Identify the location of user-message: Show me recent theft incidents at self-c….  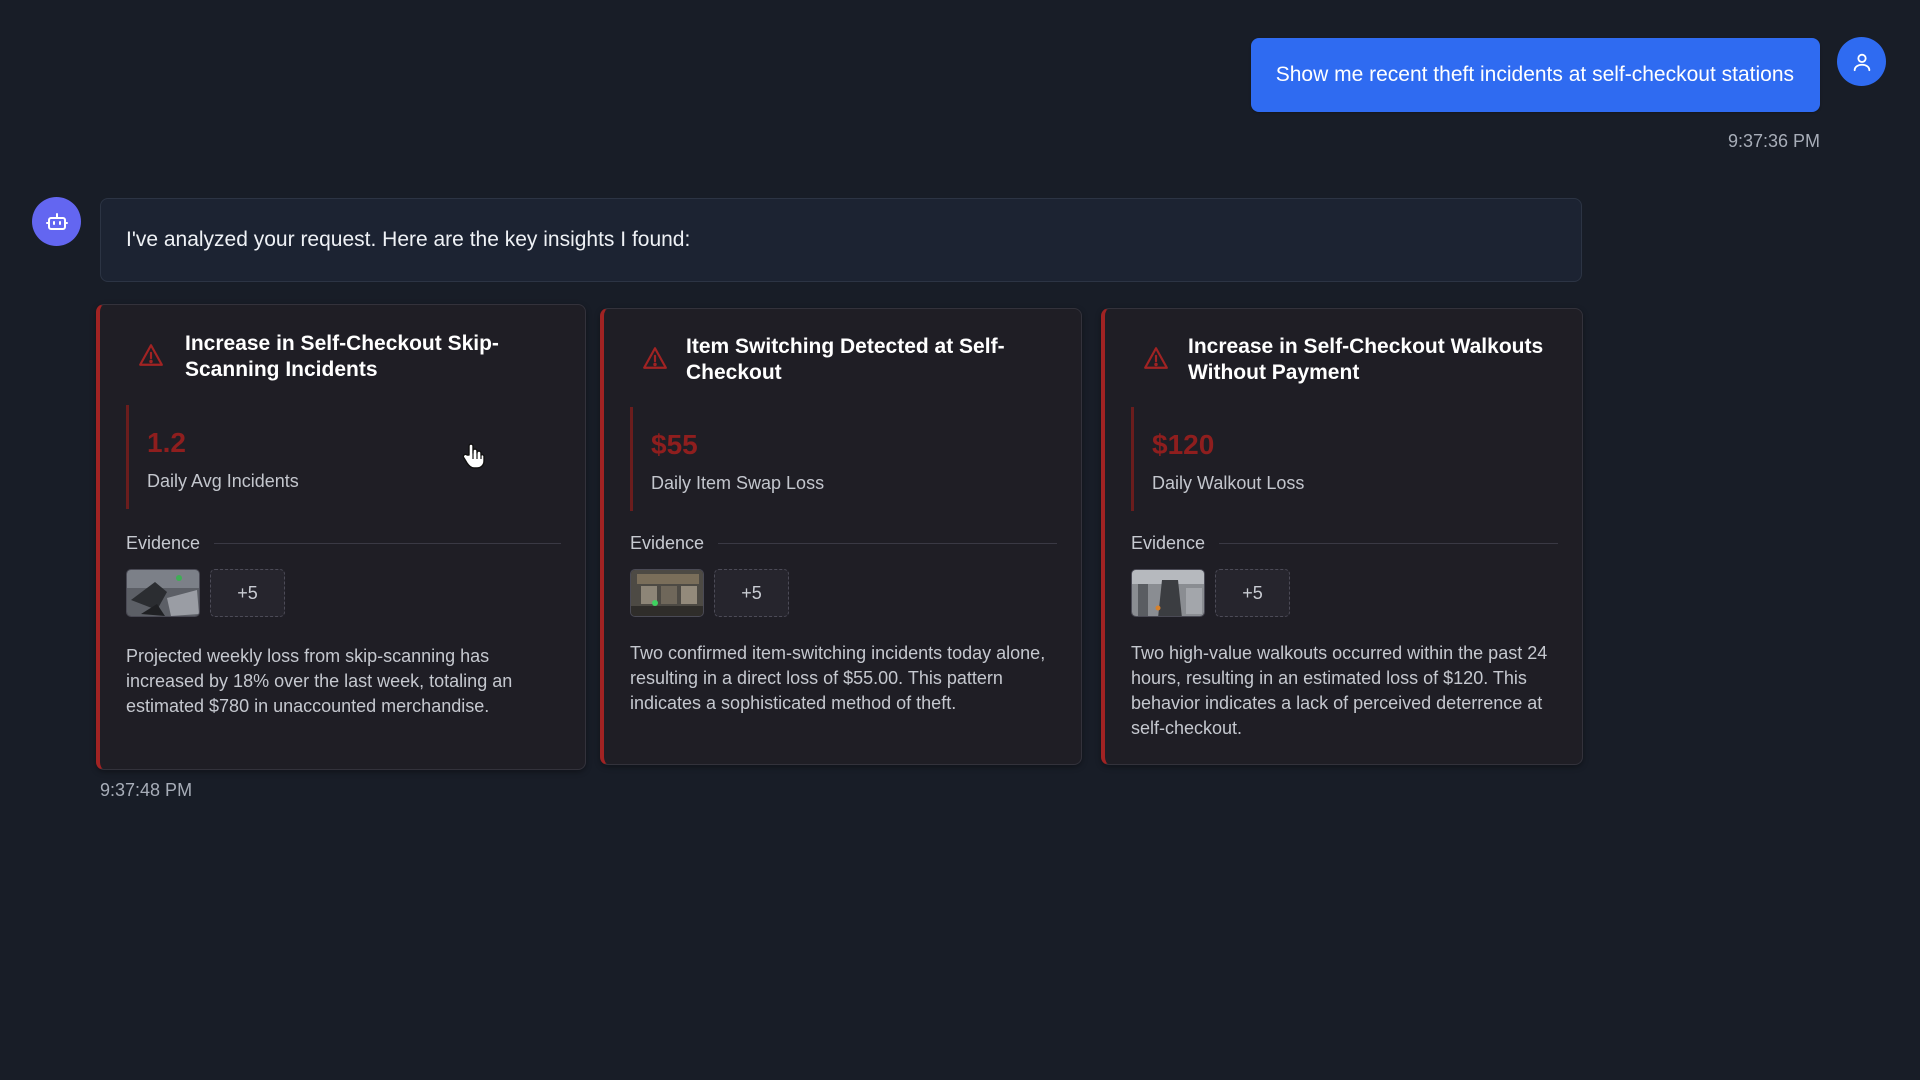
(1535, 95).